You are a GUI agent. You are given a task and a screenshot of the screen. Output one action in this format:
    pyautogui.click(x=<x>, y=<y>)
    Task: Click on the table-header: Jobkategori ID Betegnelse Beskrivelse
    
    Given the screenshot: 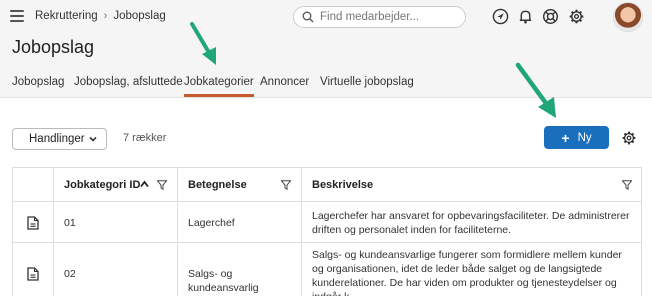 What is the action you would take?
    pyautogui.click(x=327, y=185)
    